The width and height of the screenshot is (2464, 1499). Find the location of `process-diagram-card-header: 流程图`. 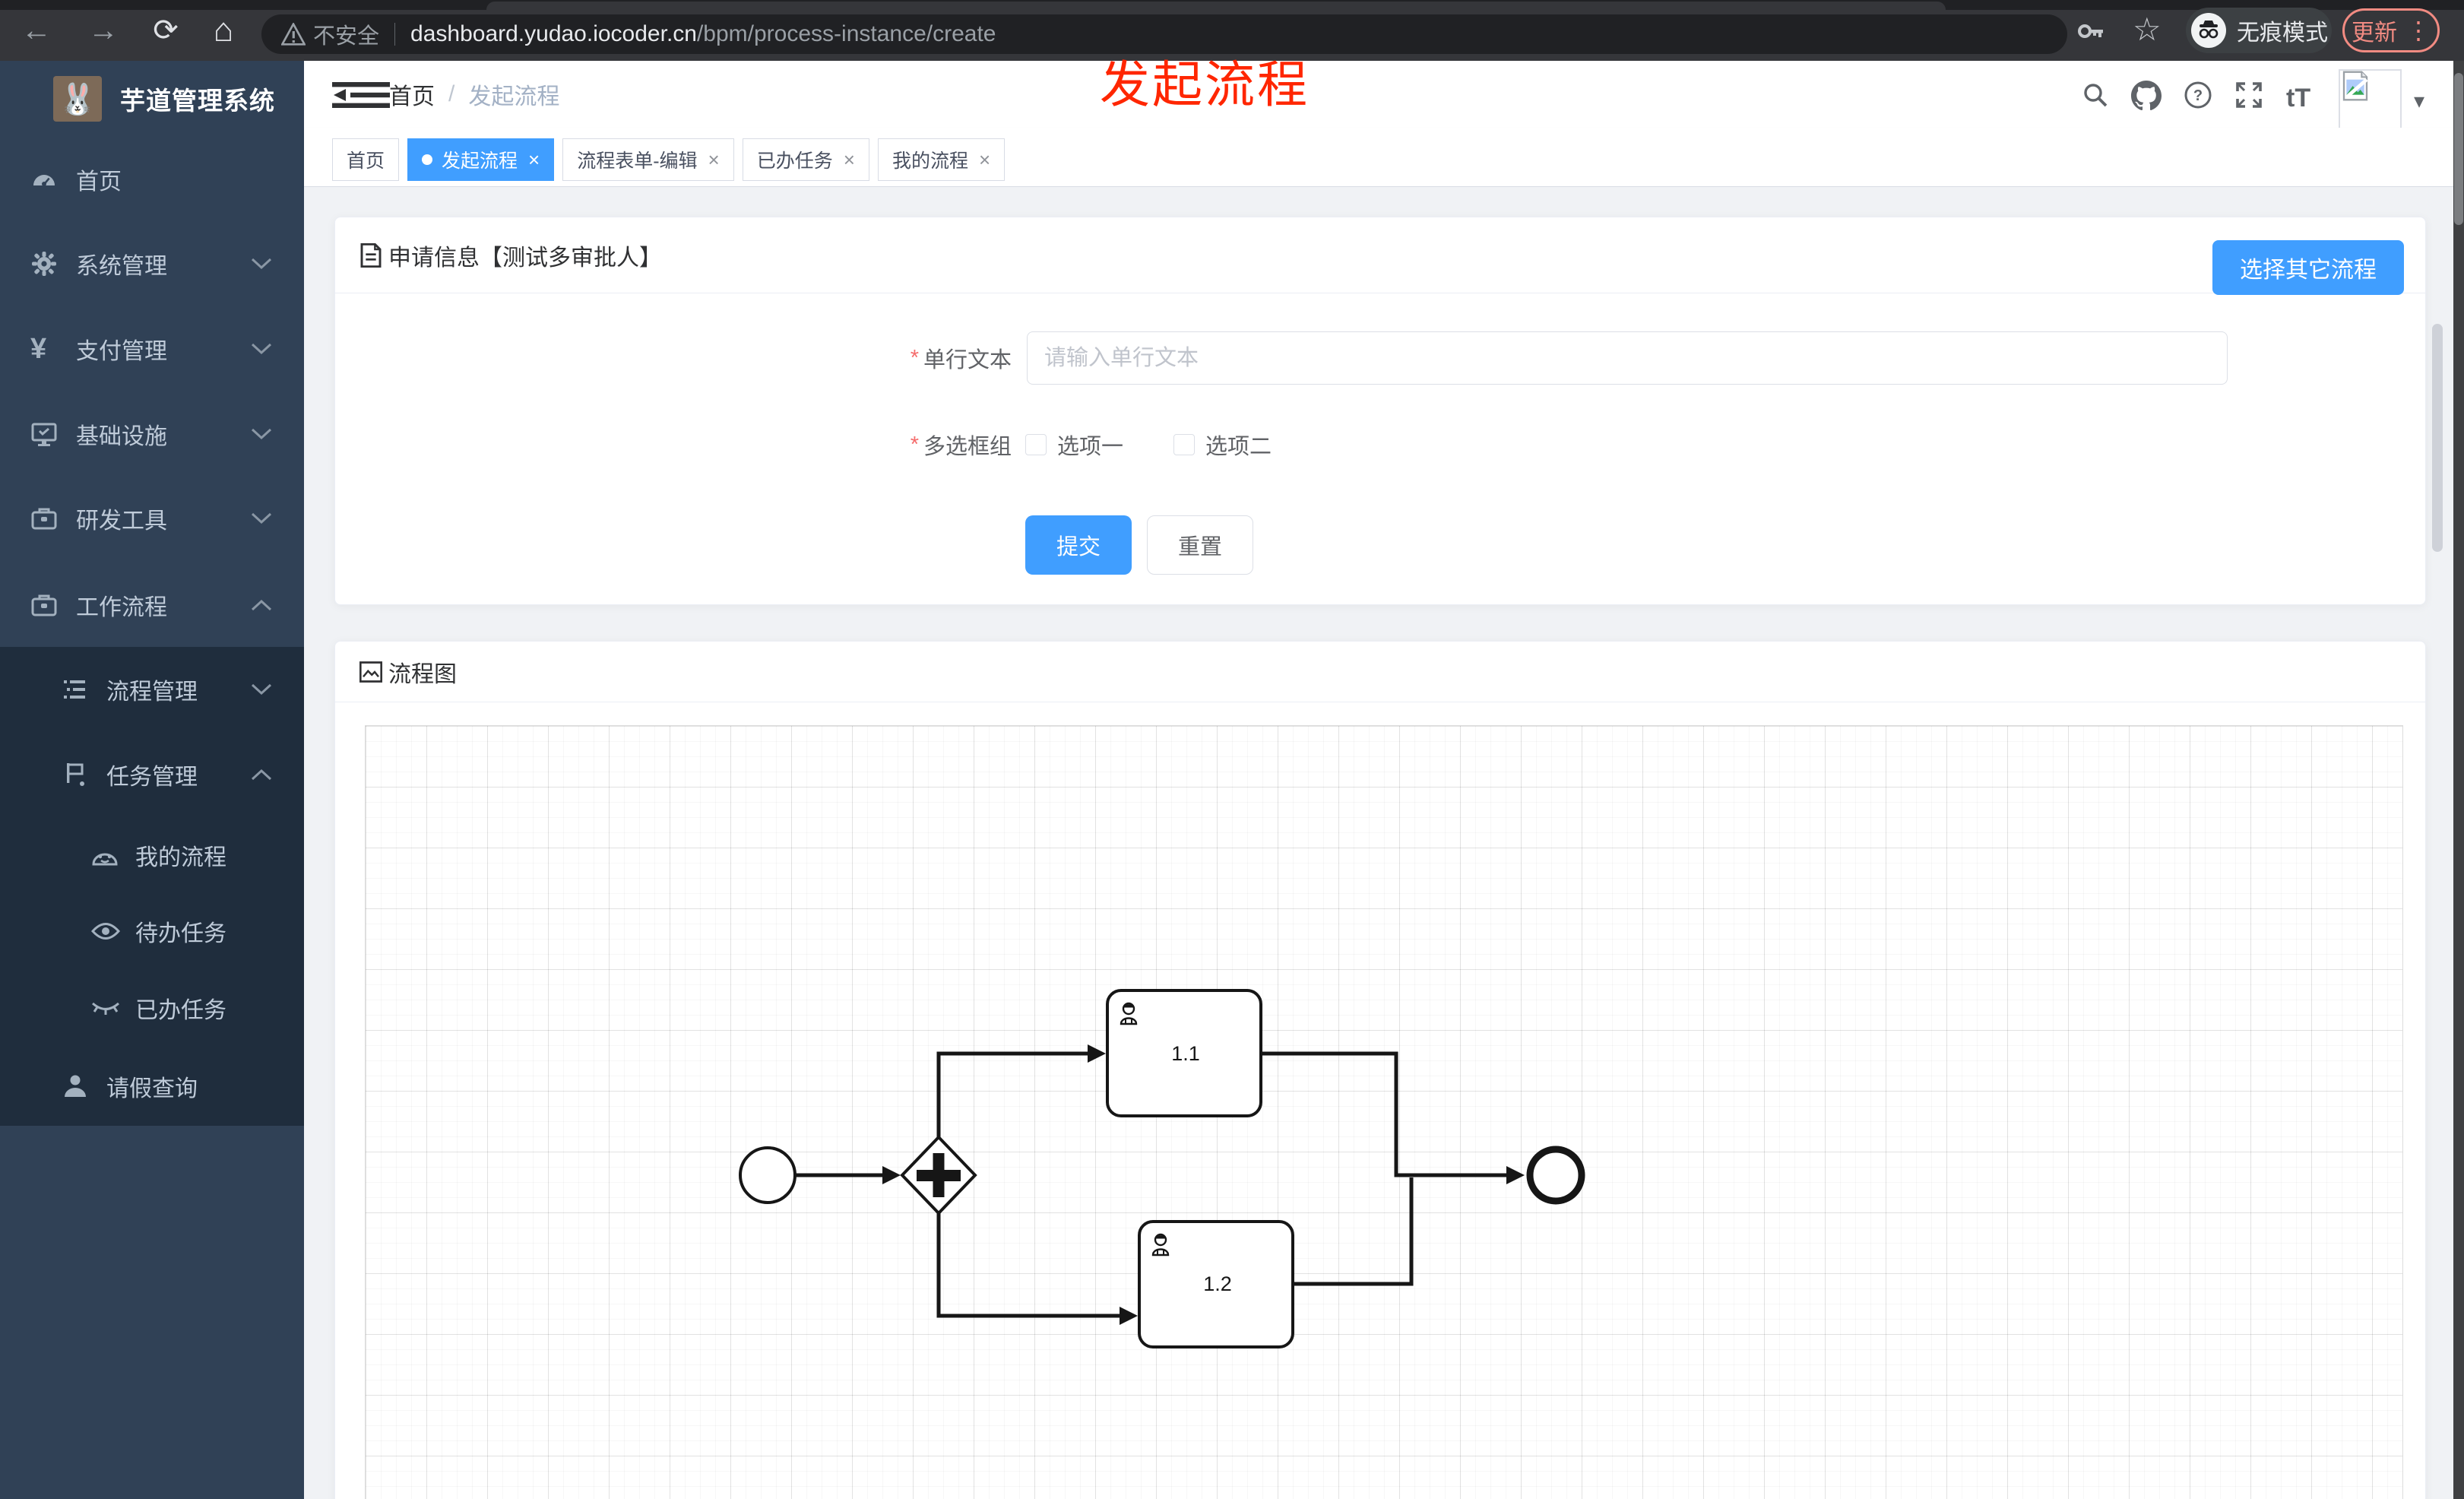

process-diagram-card-header: 流程图 is located at coordinates (1380, 672).